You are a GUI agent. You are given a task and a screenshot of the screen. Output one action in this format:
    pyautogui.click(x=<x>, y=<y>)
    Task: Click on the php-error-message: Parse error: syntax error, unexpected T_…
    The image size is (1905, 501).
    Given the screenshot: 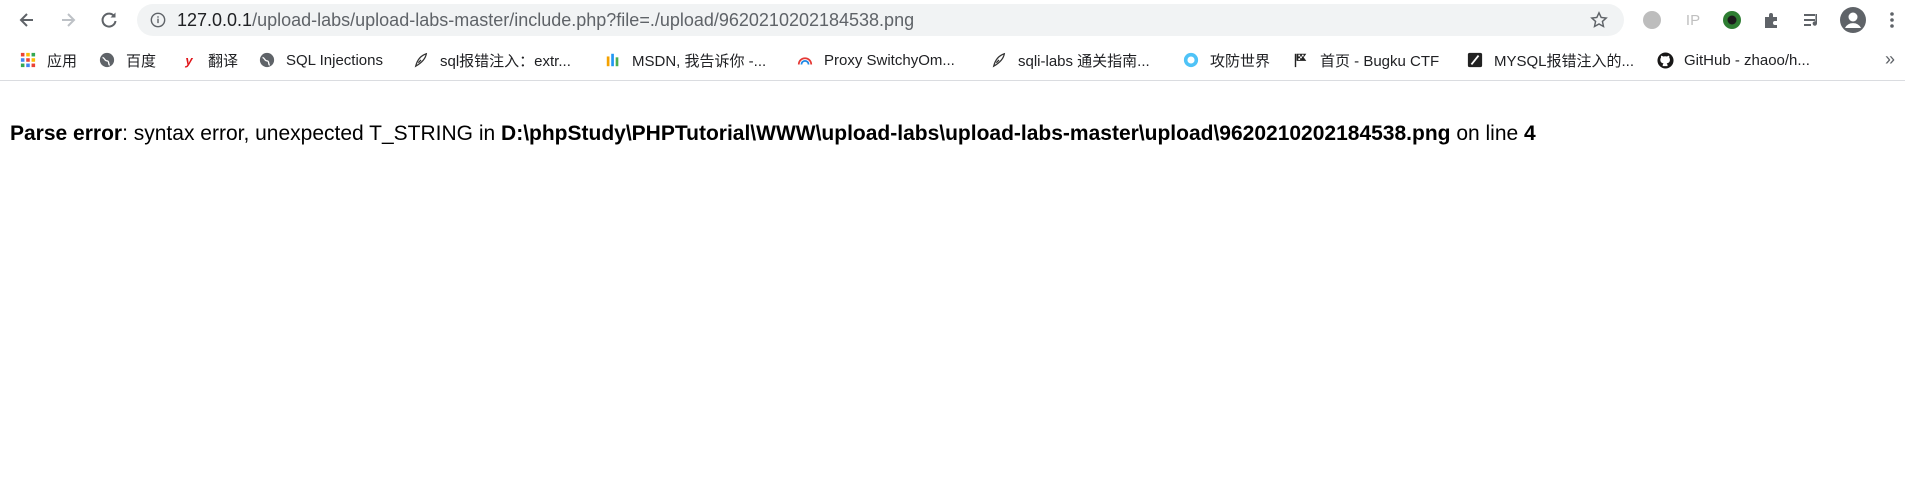 What is the action you would take?
    pyautogui.click(x=773, y=134)
    